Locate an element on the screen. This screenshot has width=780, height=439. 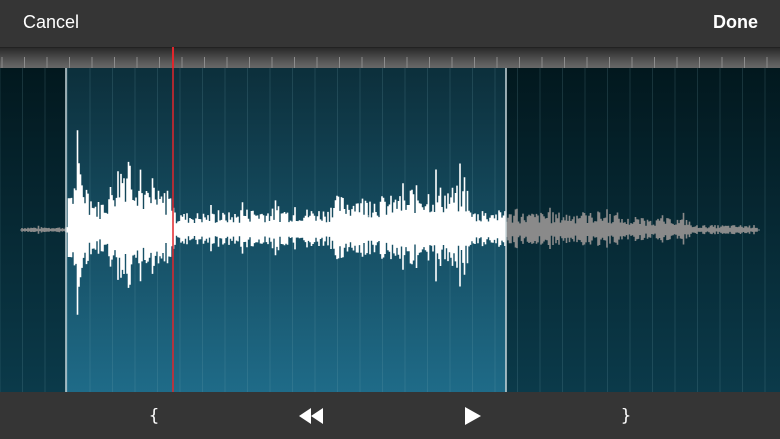
timeline-ruler is located at coordinates (390, 58).